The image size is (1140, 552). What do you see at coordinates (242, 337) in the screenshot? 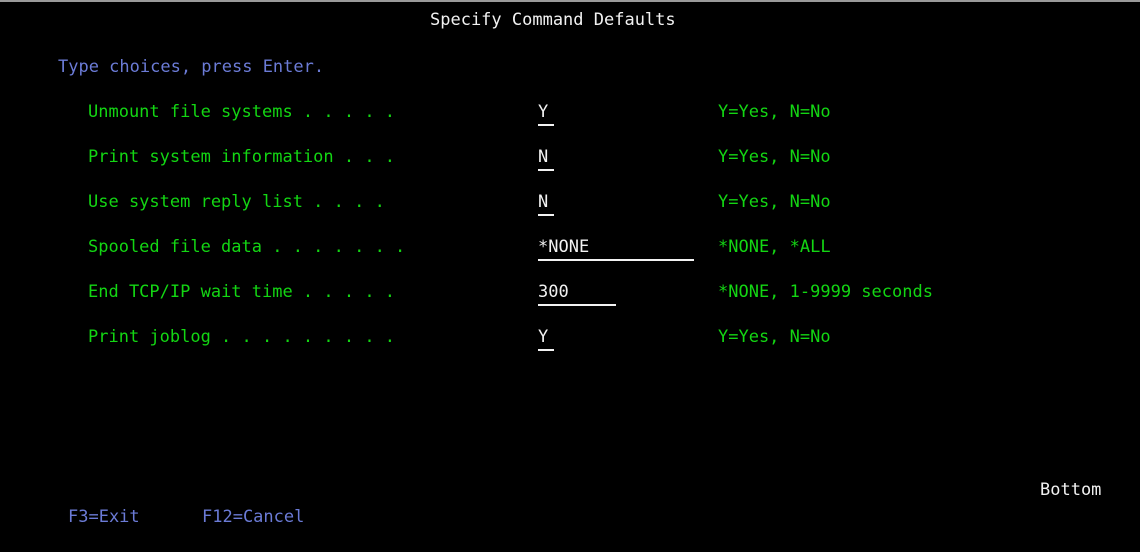
I see `field-label: Print joblog . . . . . . . . .` at bounding box center [242, 337].